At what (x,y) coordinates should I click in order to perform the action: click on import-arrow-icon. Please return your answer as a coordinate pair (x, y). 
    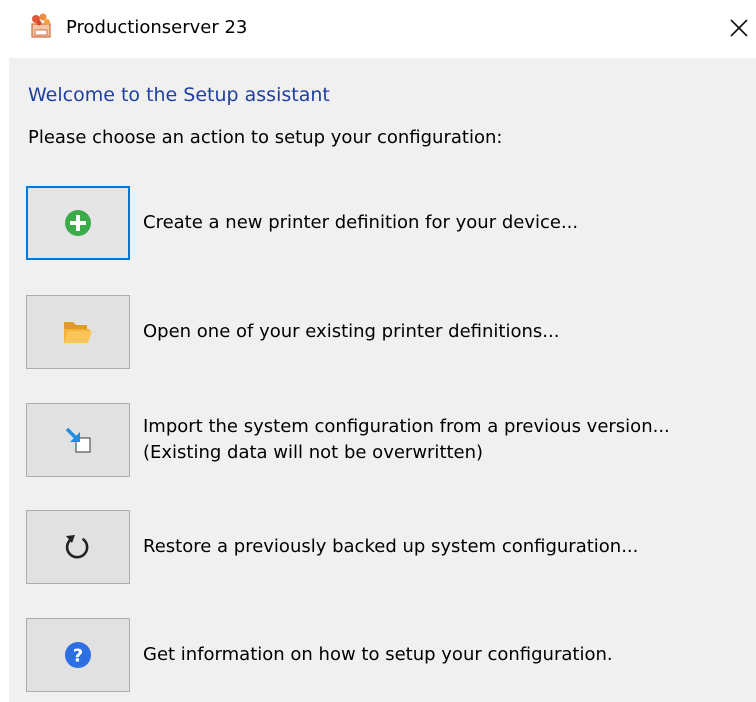
    Looking at the image, I should click on (78, 440).